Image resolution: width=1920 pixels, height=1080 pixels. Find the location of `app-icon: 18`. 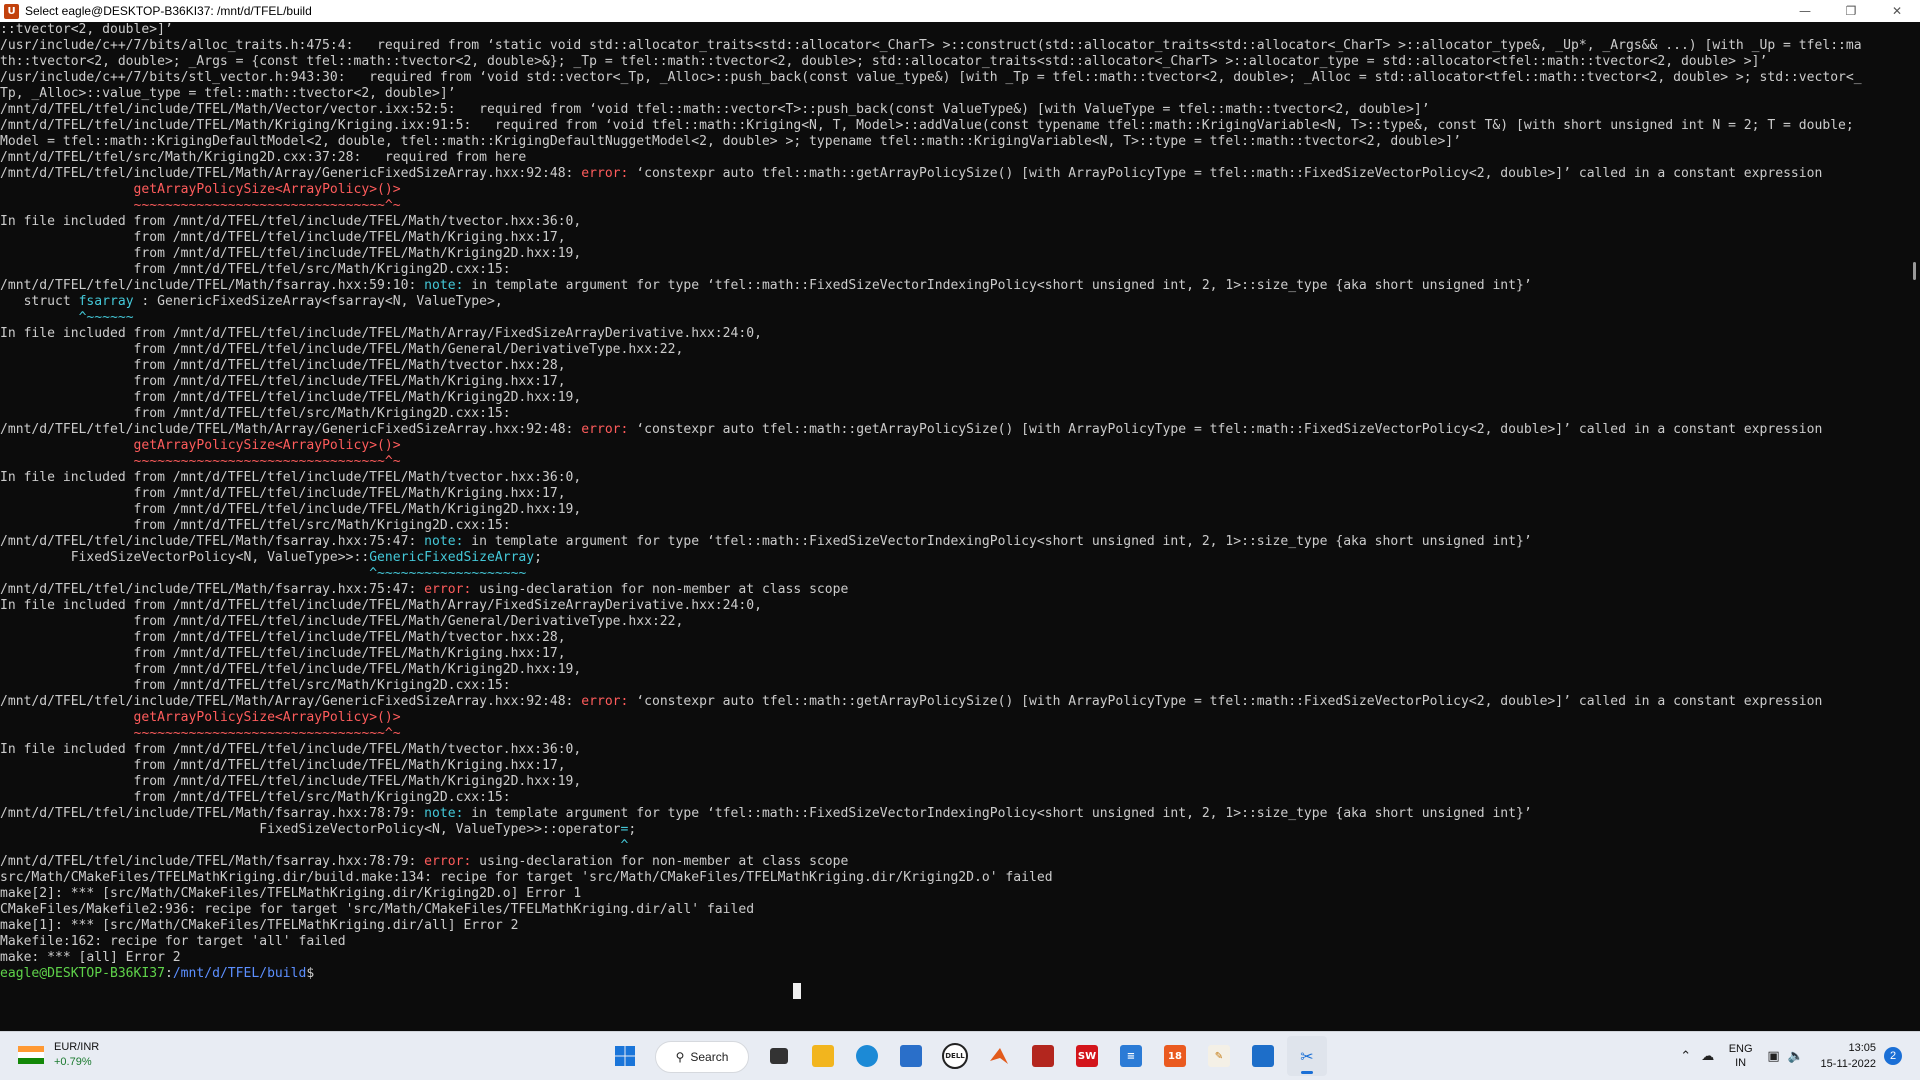

app-icon: 18 is located at coordinates (1175, 1056).